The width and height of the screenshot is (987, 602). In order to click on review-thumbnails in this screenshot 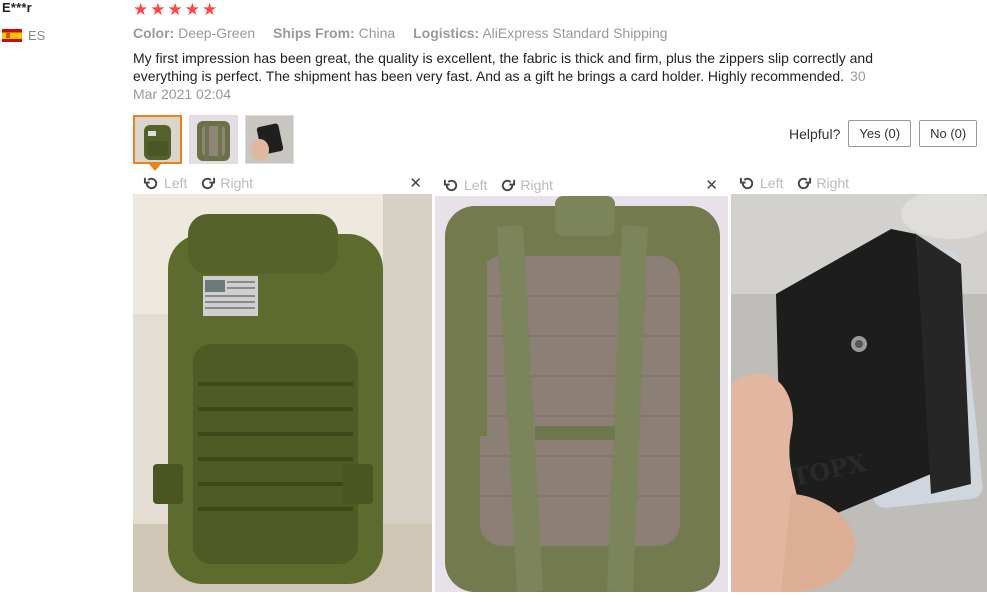, I will do `click(213, 139)`.